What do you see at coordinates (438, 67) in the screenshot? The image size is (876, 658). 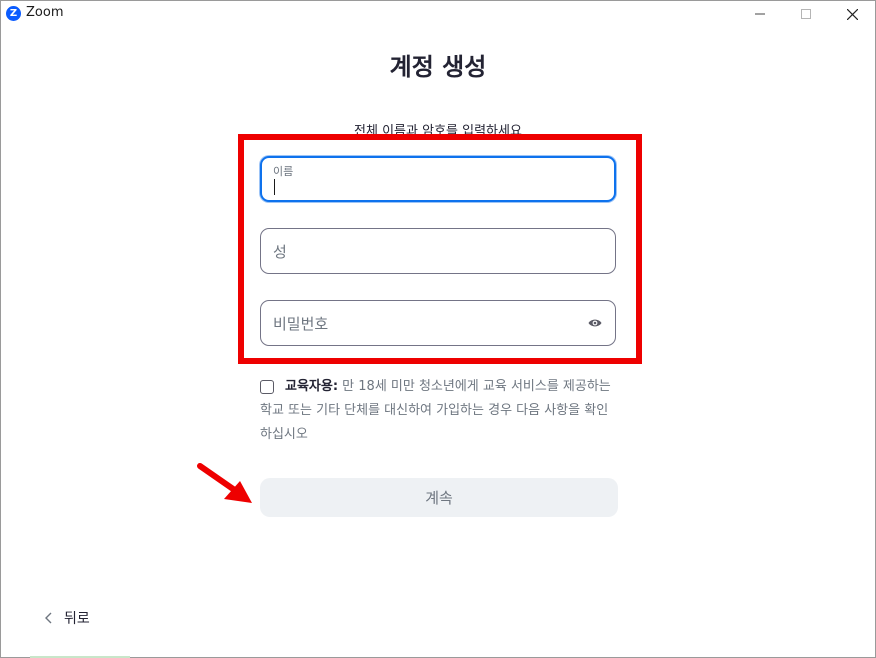 I see `page-title: 계정 생성` at bounding box center [438, 67].